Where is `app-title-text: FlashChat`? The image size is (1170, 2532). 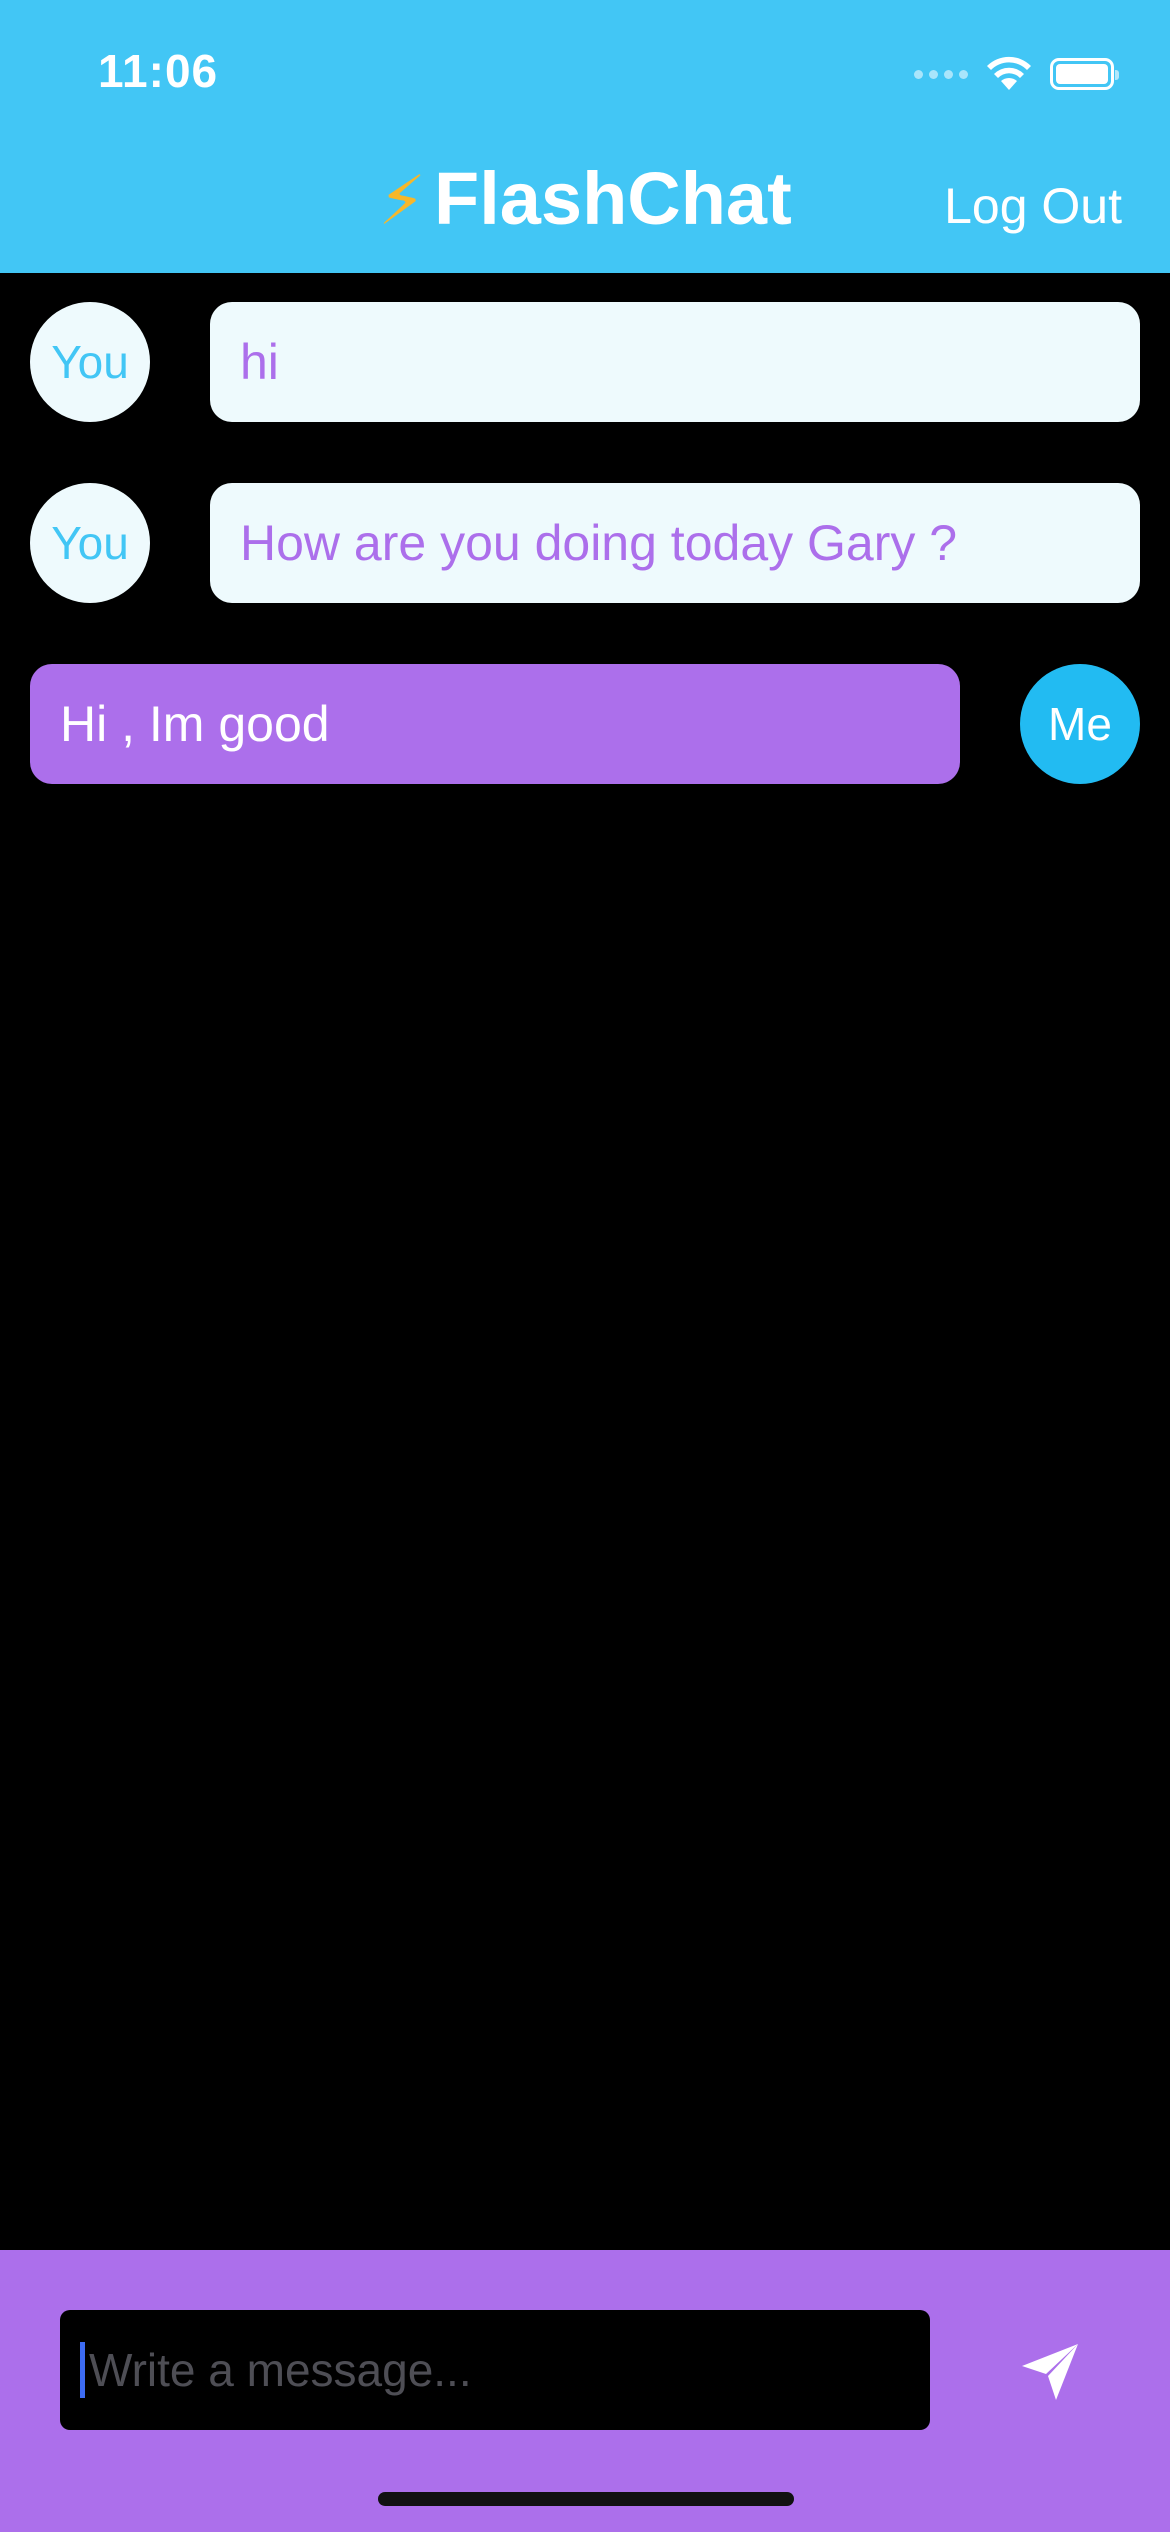 app-title-text: FlashChat is located at coordinates (613, 198).